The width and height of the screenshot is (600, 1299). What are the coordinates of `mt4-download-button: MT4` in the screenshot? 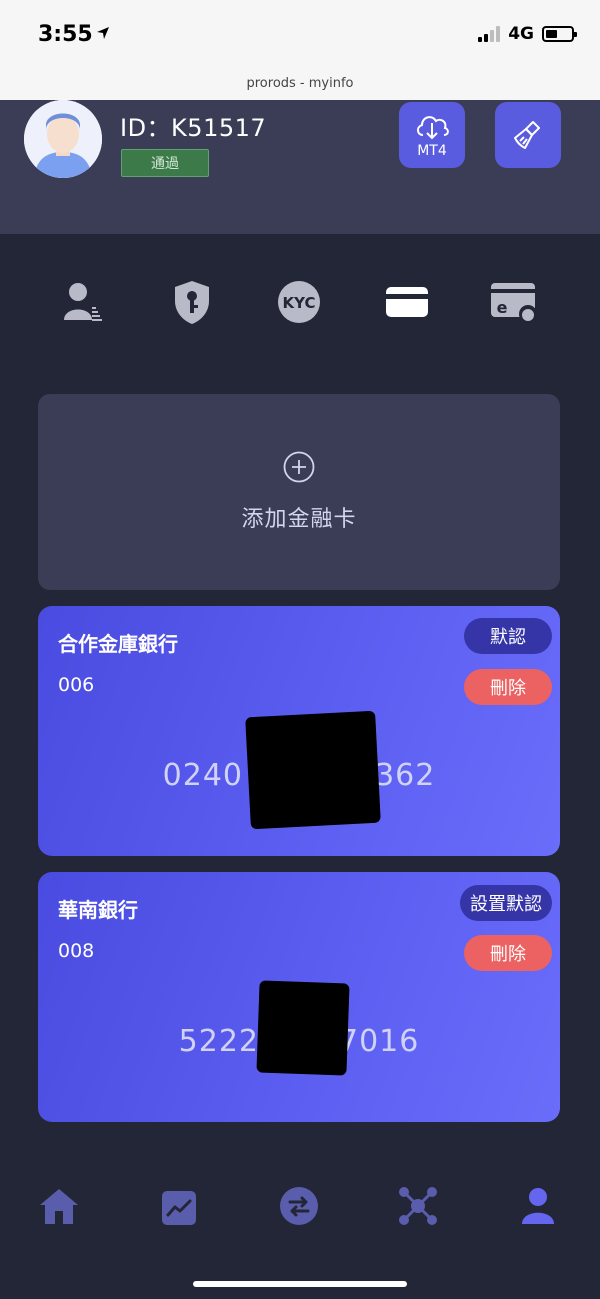 It's located at (432, 135).